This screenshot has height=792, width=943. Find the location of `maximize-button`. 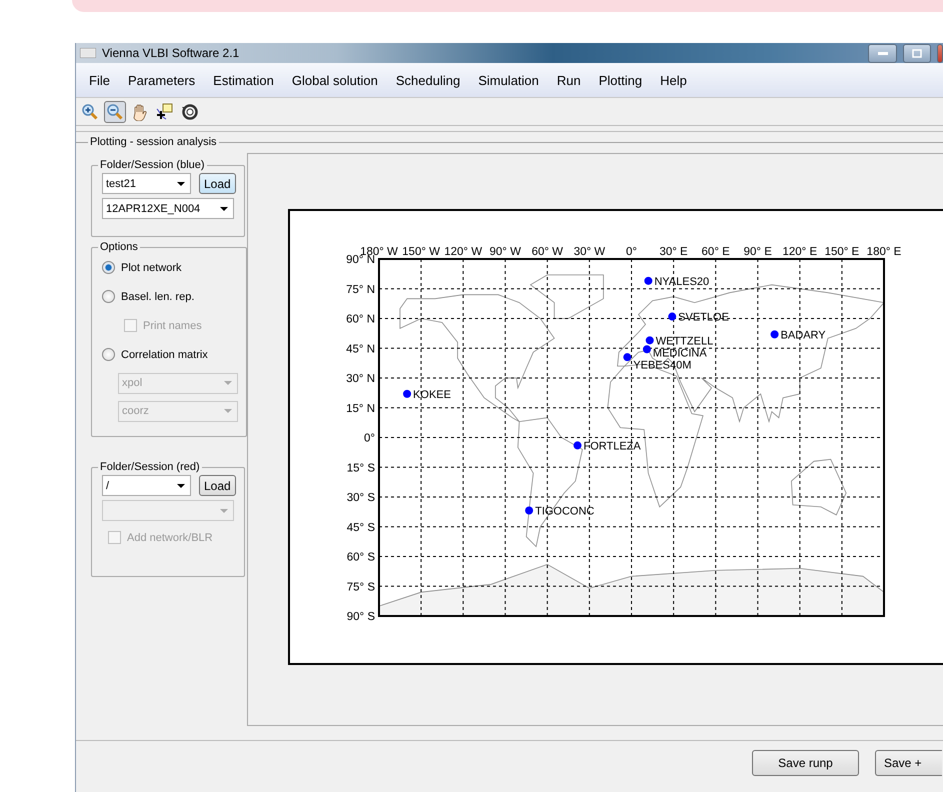

maximize-button is located at coordinates (917, 53).